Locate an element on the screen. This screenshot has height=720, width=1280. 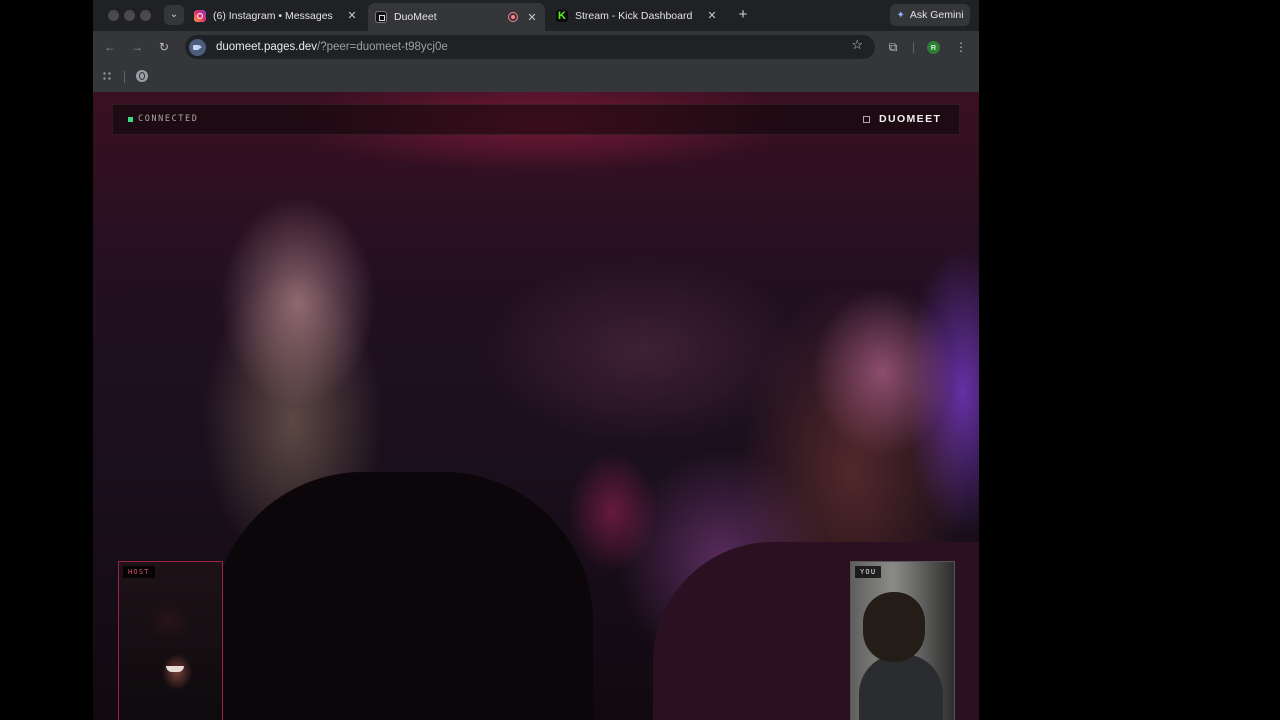
instagram-icon is located at coordinates (200, 15).